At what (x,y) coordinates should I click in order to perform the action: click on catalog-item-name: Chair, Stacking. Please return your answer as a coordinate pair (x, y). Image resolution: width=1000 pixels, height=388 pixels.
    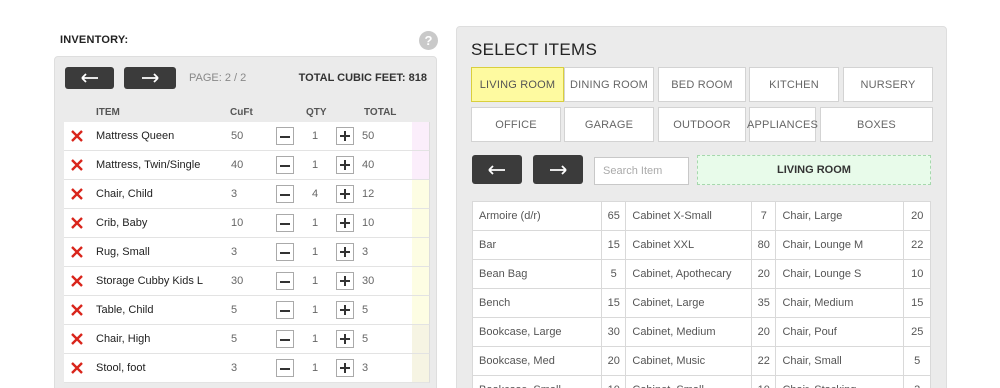
    Looking at the image, I should click on (840, 381).